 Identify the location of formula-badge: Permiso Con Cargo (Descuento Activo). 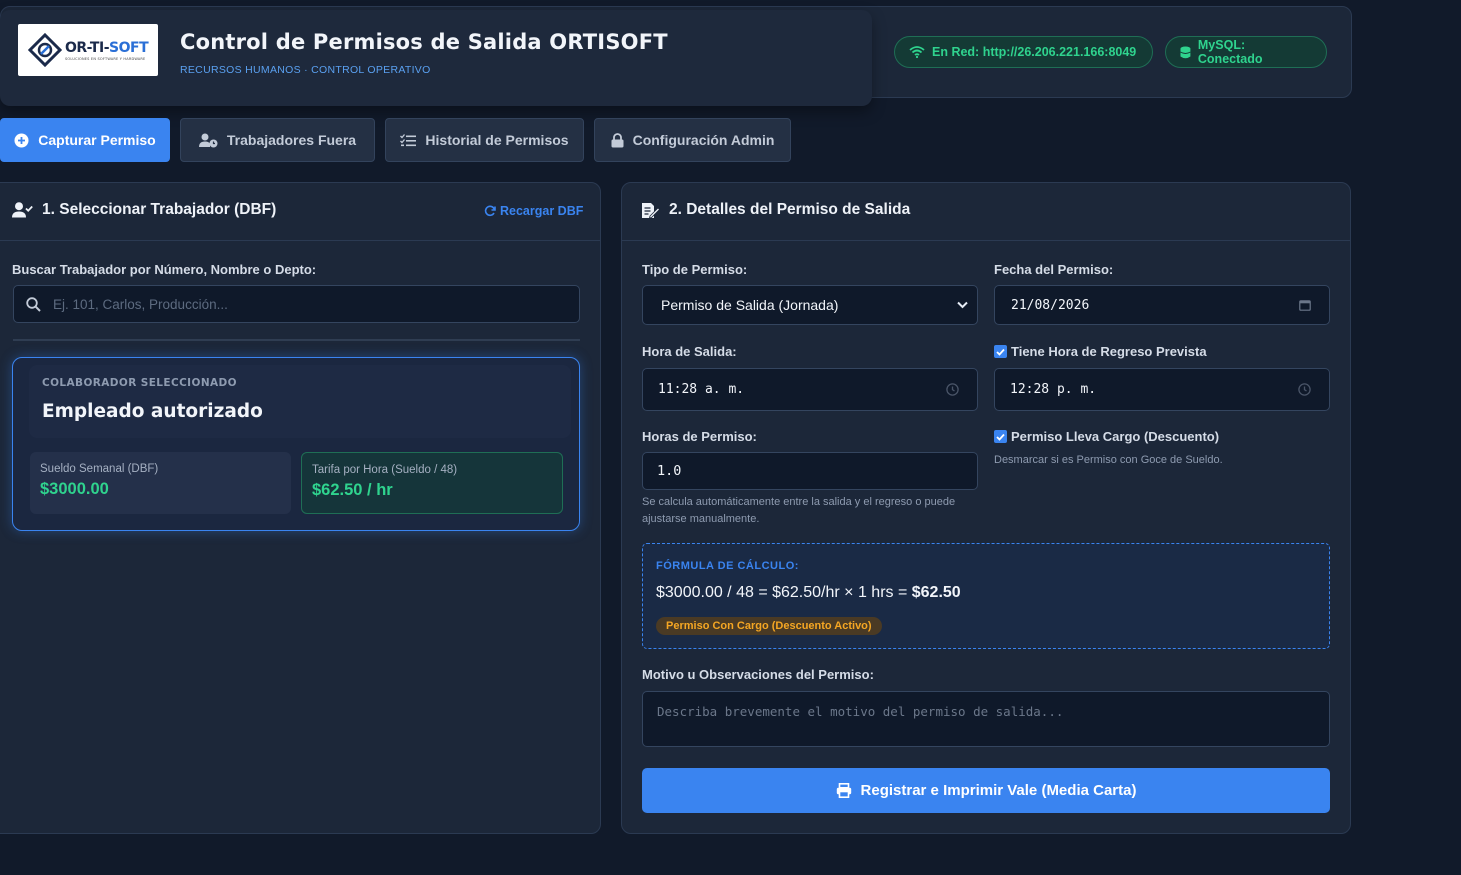
(769, 626).